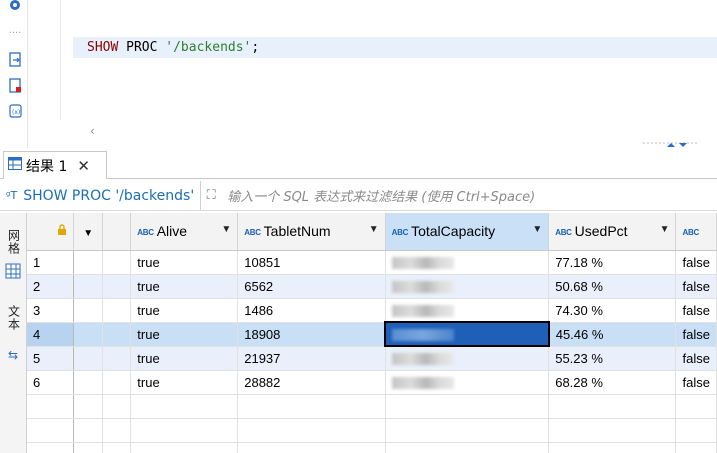 The width and height of the screenshot is (717, 453). What do you see at coordinates (184, 232) in the screenshot?
I see `column-header-alive: ABC Alive ▼` at bounding box center [184, 232].